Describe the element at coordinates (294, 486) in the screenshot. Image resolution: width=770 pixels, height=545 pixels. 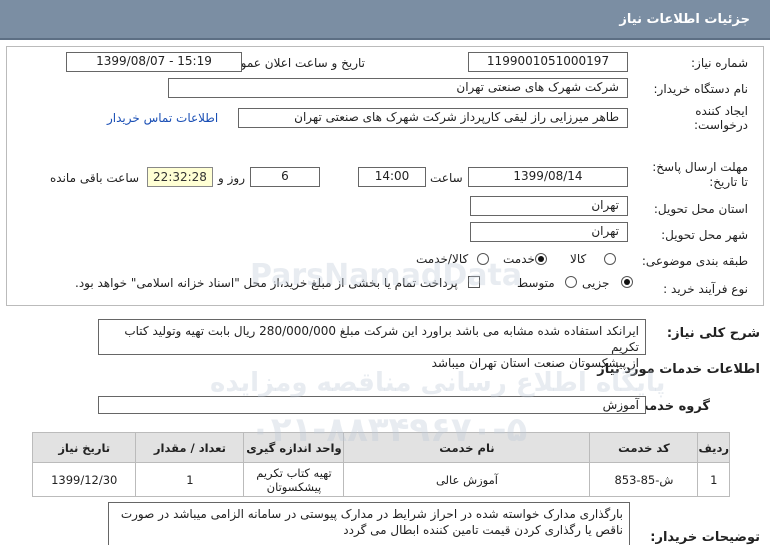
I see `cell-unit-line-2: پیشکسوتان` at that location.